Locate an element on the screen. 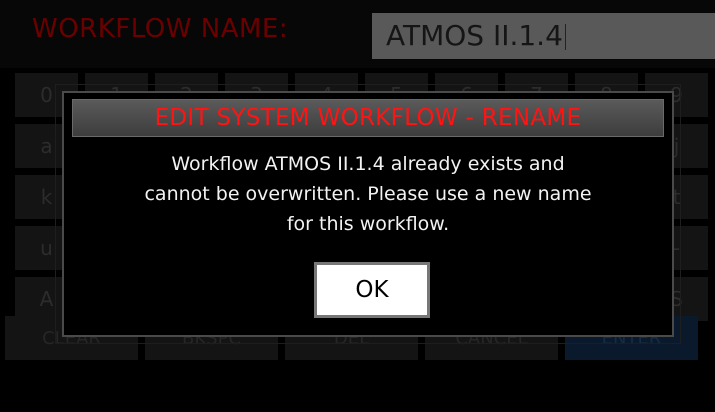  workflow-name-input: ATMOS II.1.4 is located at coordinates (543, 36).